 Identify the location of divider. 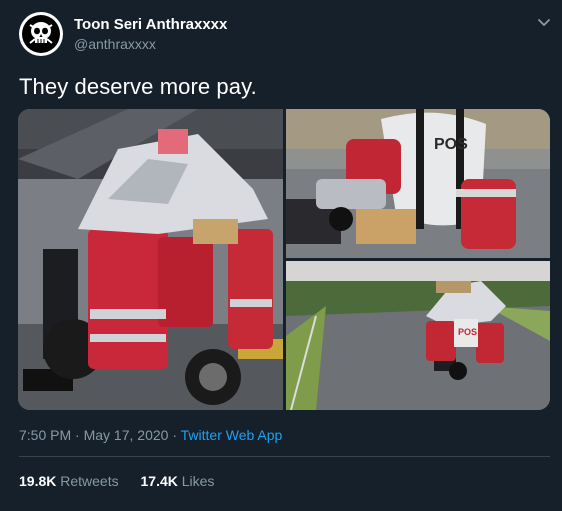
(284, 456).